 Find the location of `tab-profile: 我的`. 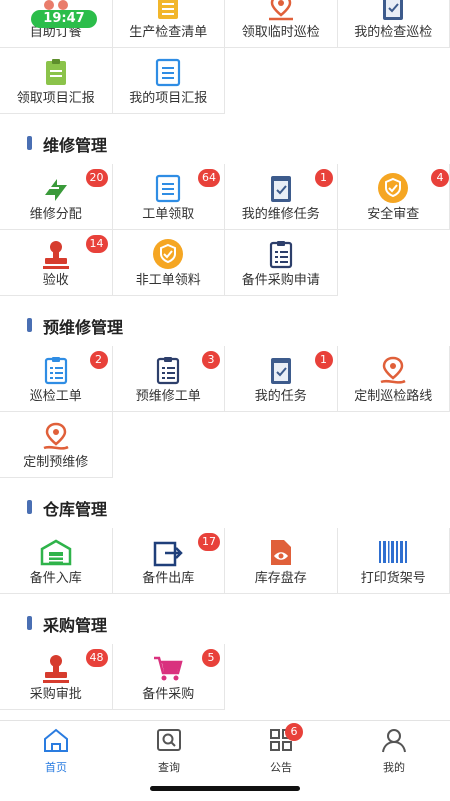

tab-profile: 我的 is located at coordinates (394, 751).